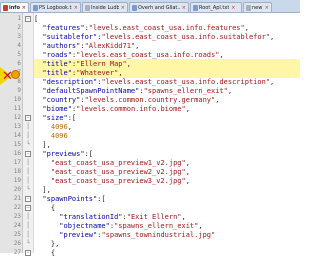 The image size is (320, 258). I want to click on code-token: "east_coast_usa_preview3_v2.jpg", so click(110, 181).